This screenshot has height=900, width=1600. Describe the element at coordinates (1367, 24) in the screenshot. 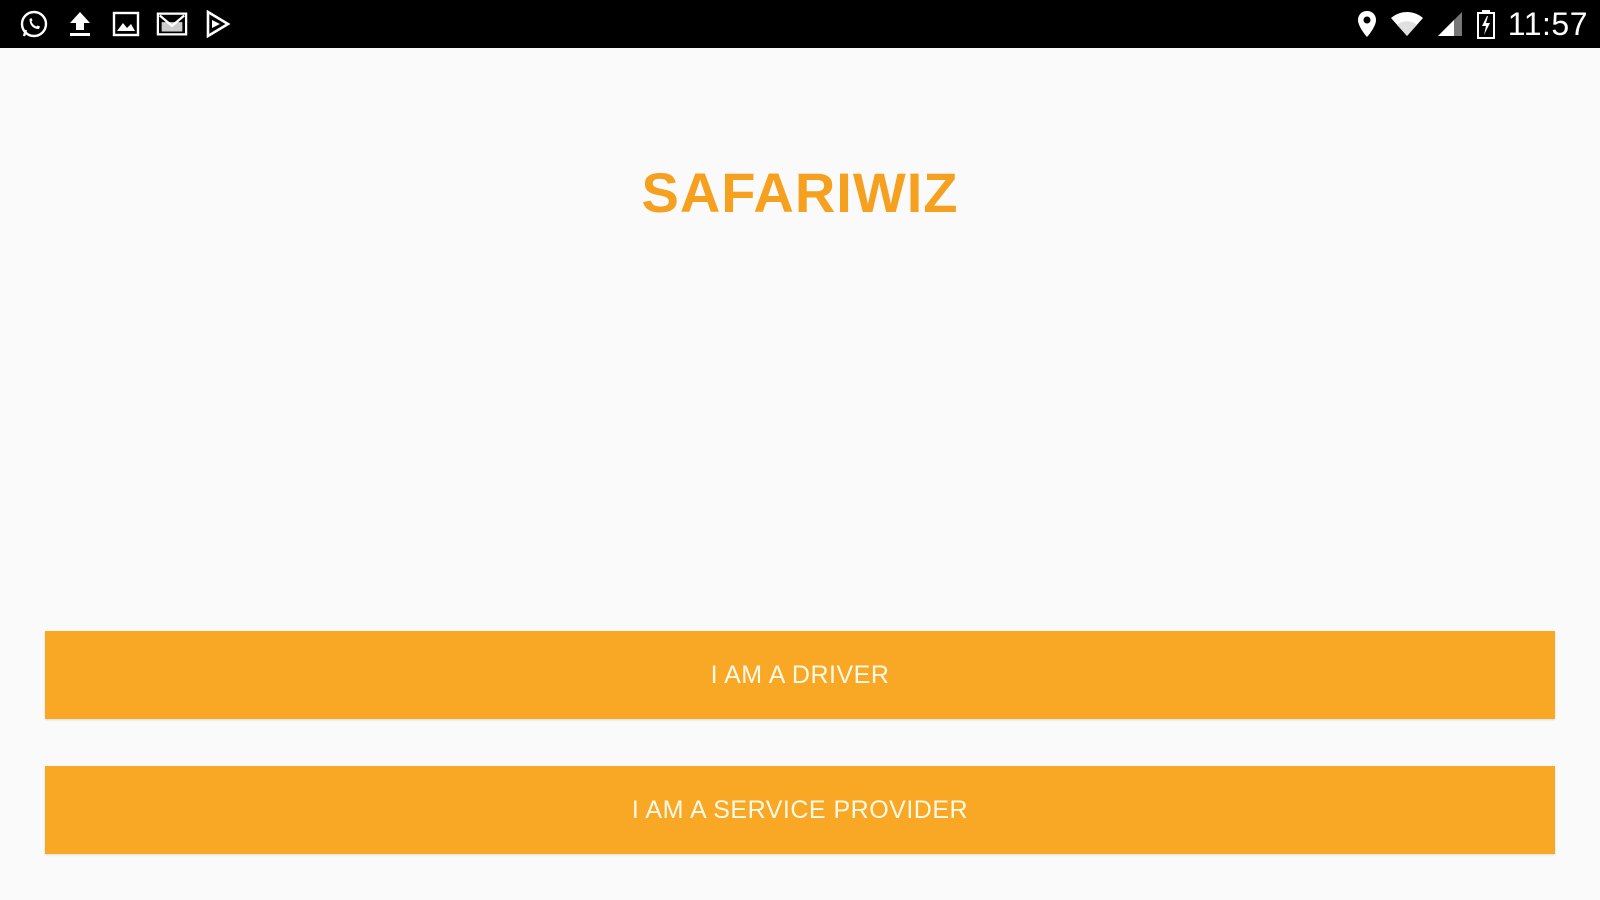

I see `location-icon` at that location.